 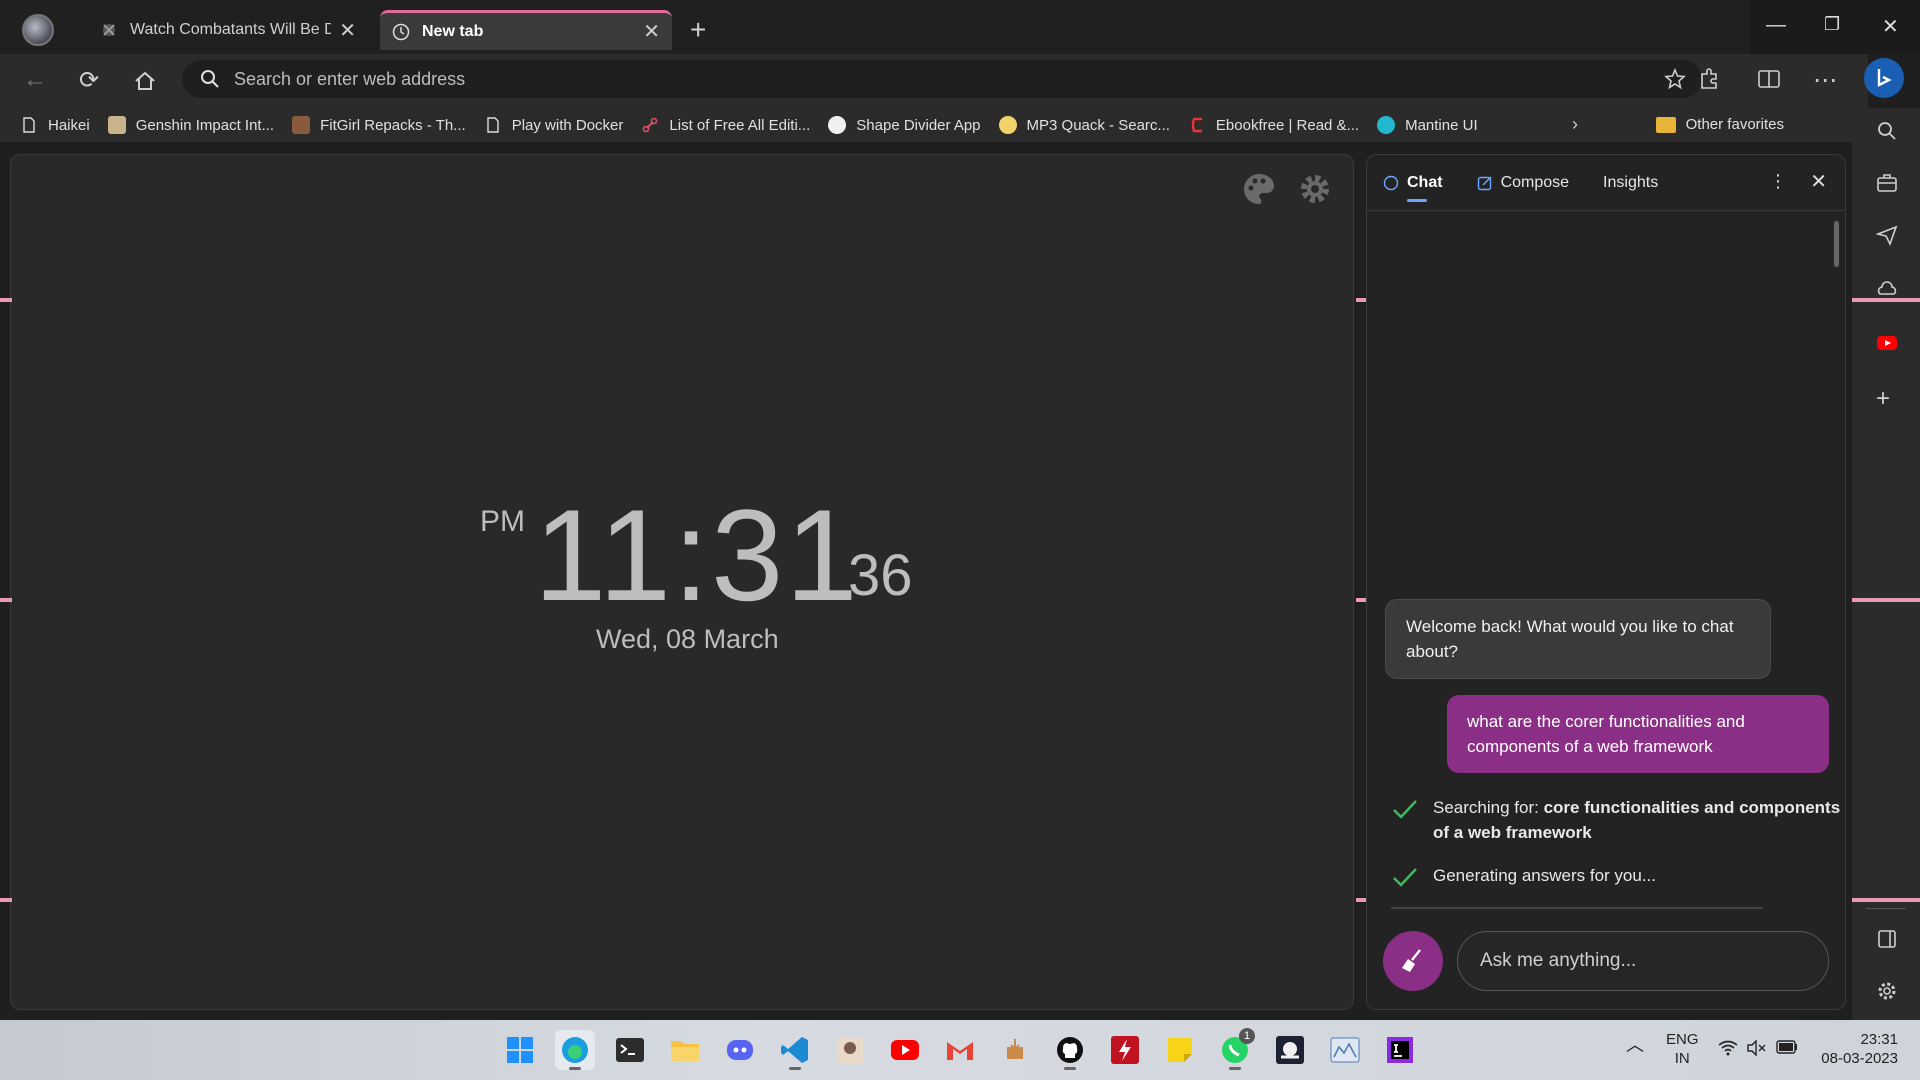 I want to click on more-menu-icon: ⋯, so click(x=1825, y=81).